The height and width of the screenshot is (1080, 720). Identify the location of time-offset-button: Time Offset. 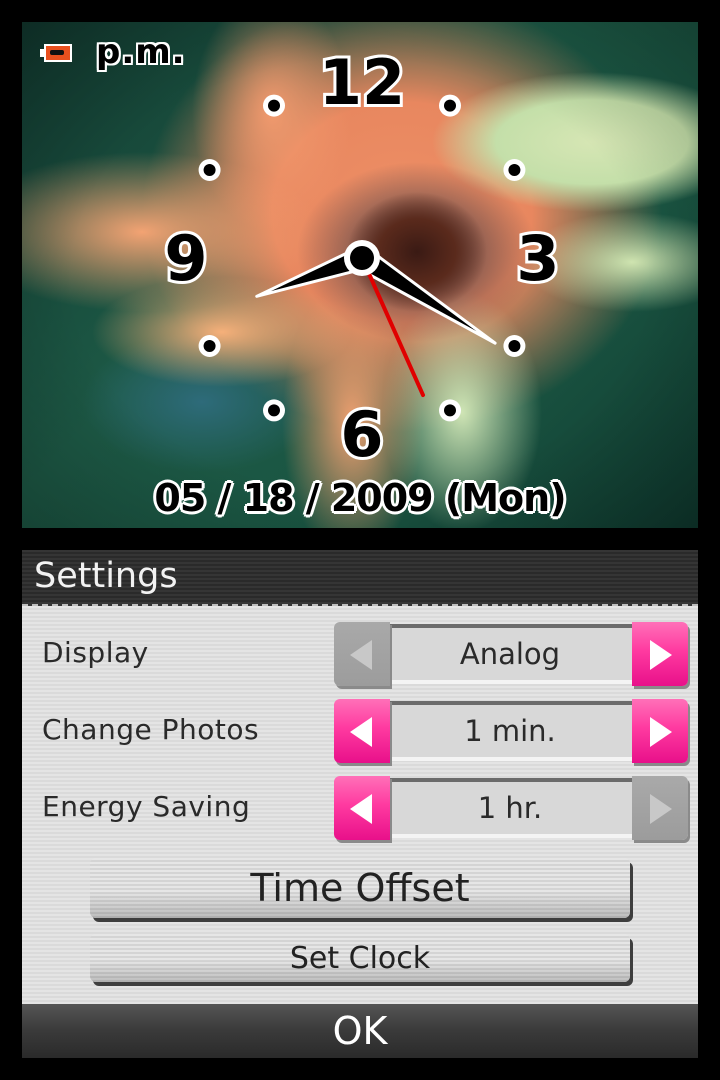
(360, 888).